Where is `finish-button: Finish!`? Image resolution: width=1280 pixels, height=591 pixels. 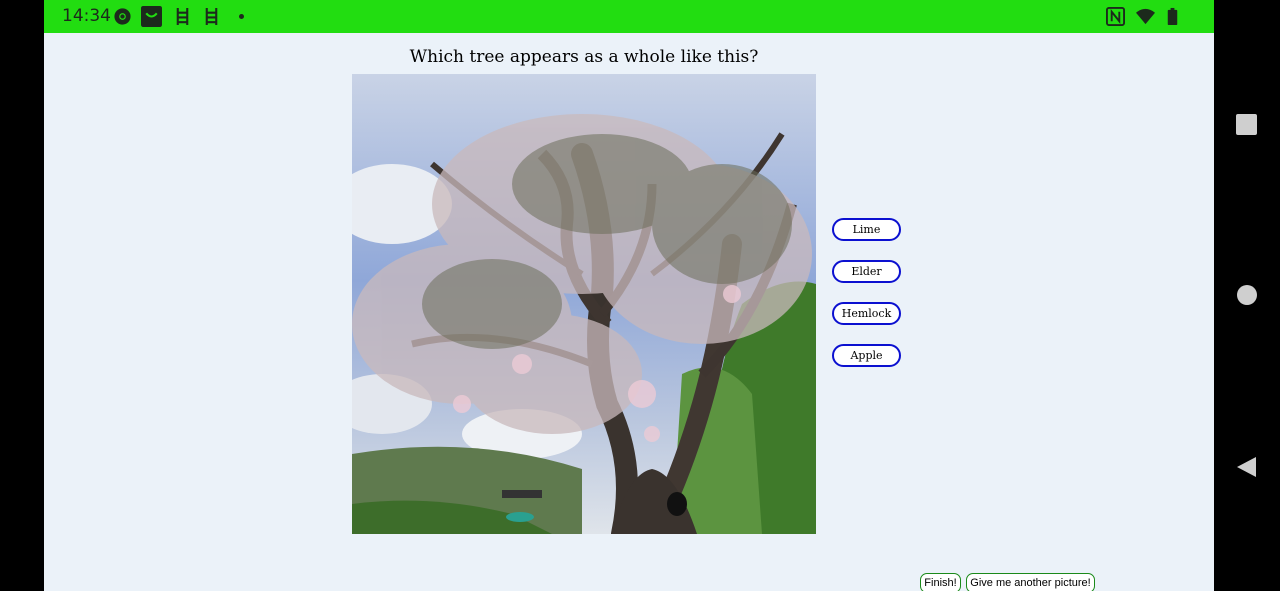
finish-button: Finish! is located at coordinates (940, 582).